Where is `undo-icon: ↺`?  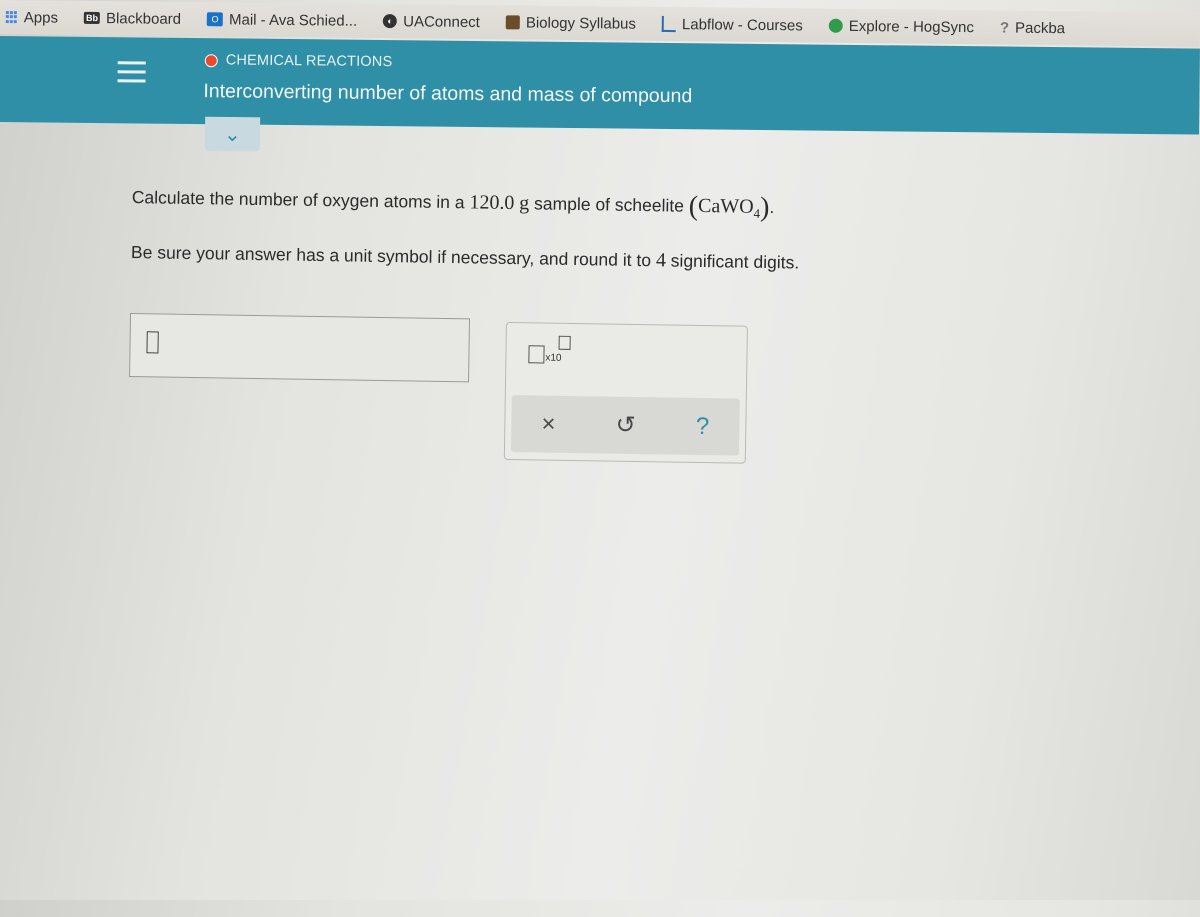
undo-icon: ↺ is located at coordinates (625, 425).